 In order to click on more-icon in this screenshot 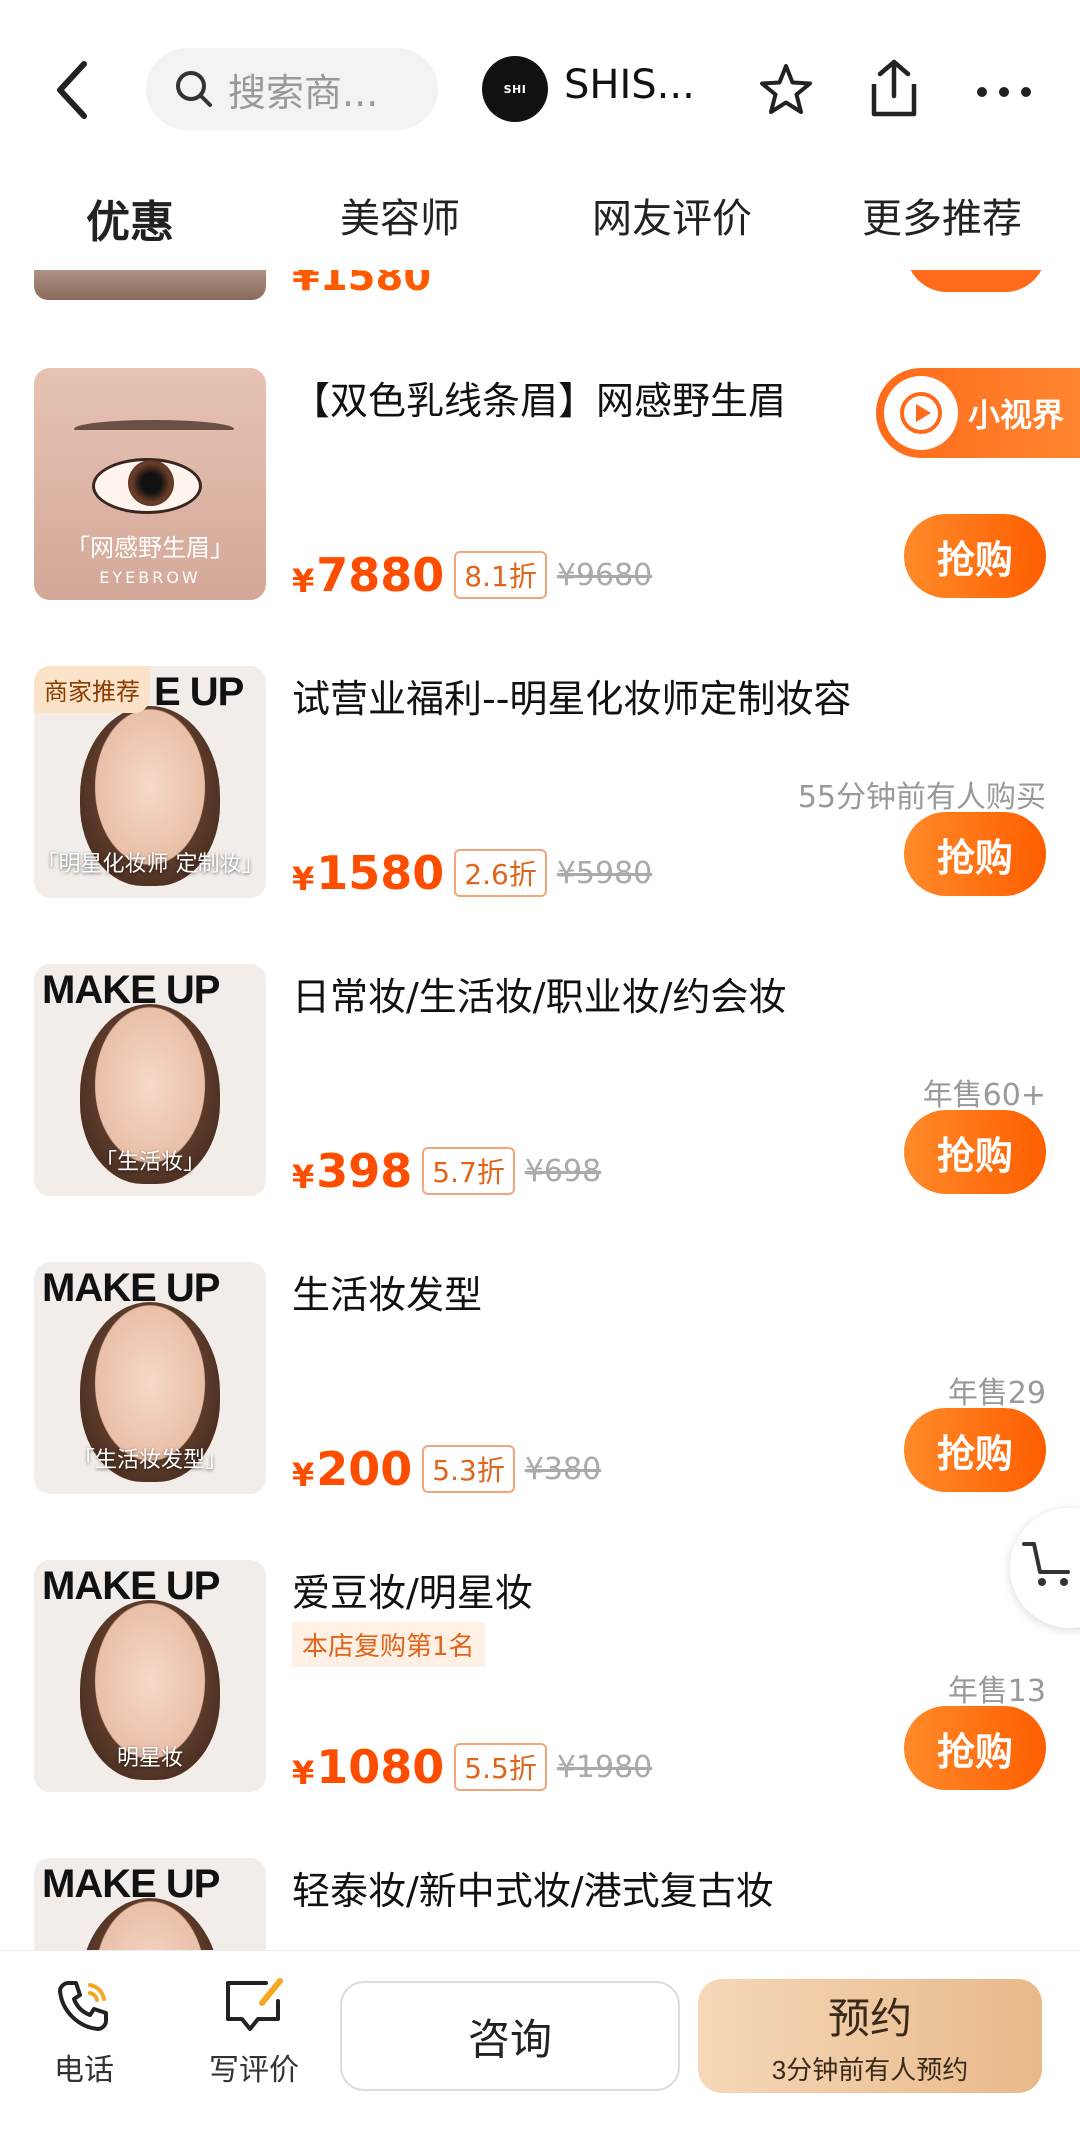, I will do `click(1004, 92)`.